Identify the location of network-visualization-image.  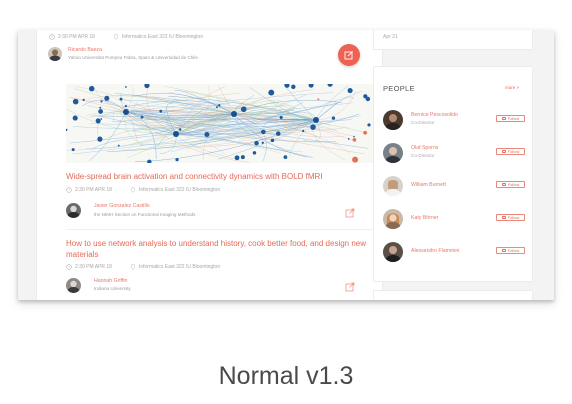
(220, 123).